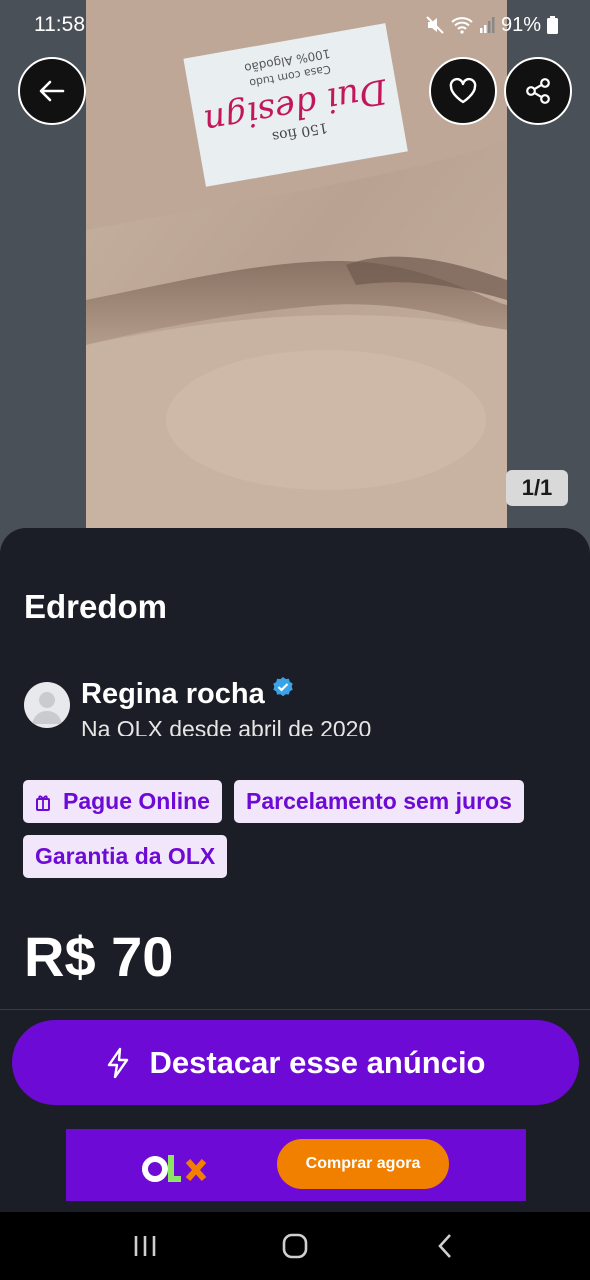  Describe the element at coordinates (136, 801) in the screenshot. I see `tag-label: Pague Online` at that location.